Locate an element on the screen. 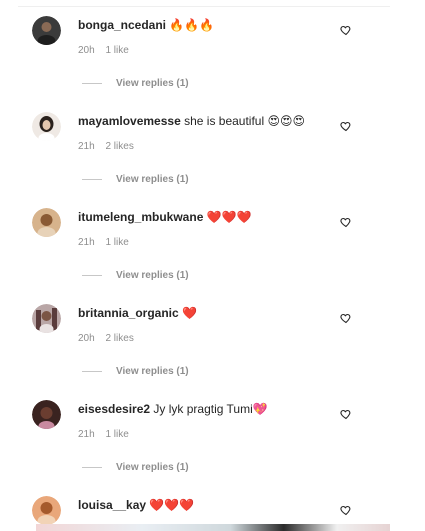  comment-username: itumeleng_mbukwane is located at coordinates (140, 217).